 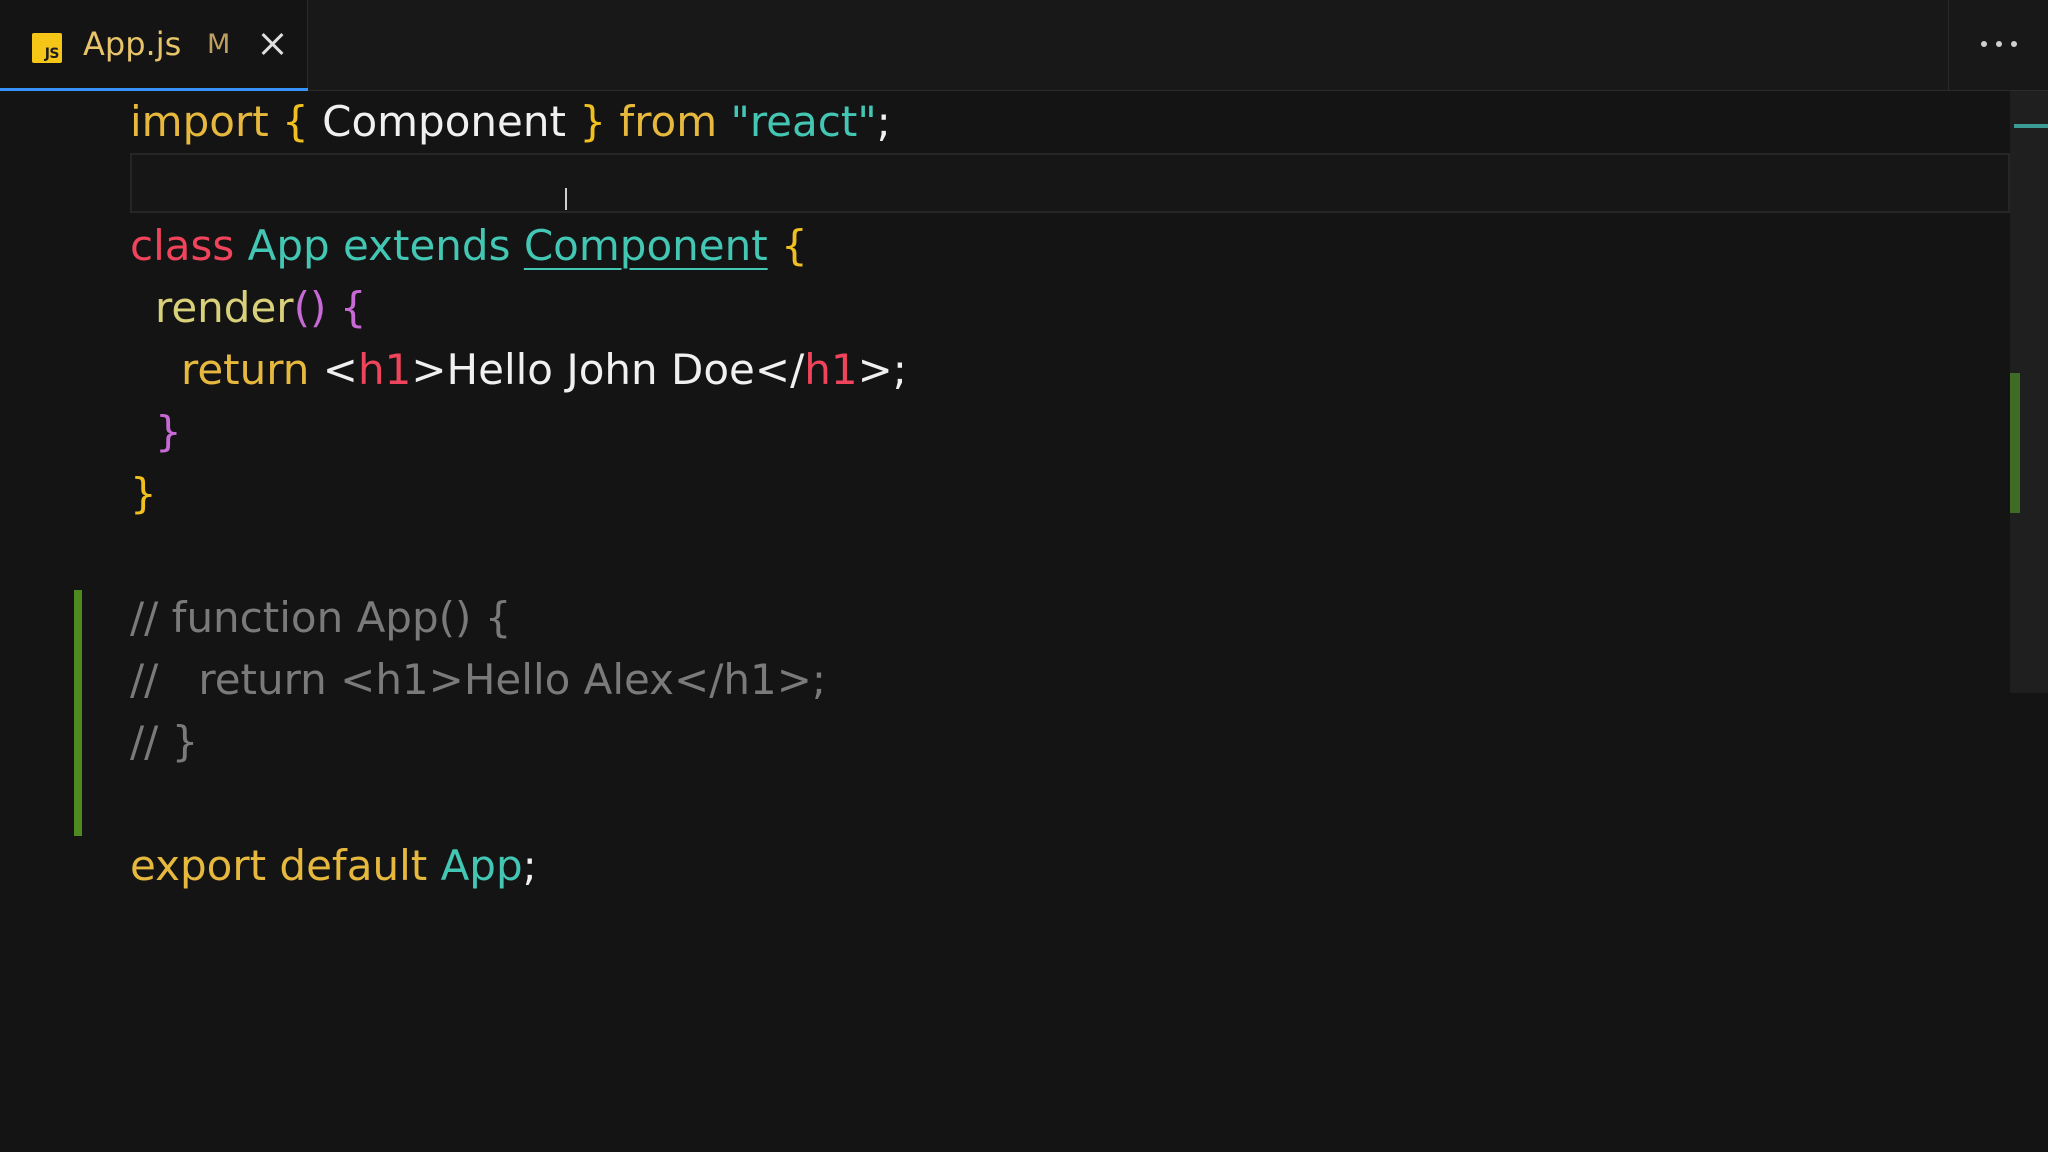 I want to click on code-line-7: }, so click(x=143, y=494).